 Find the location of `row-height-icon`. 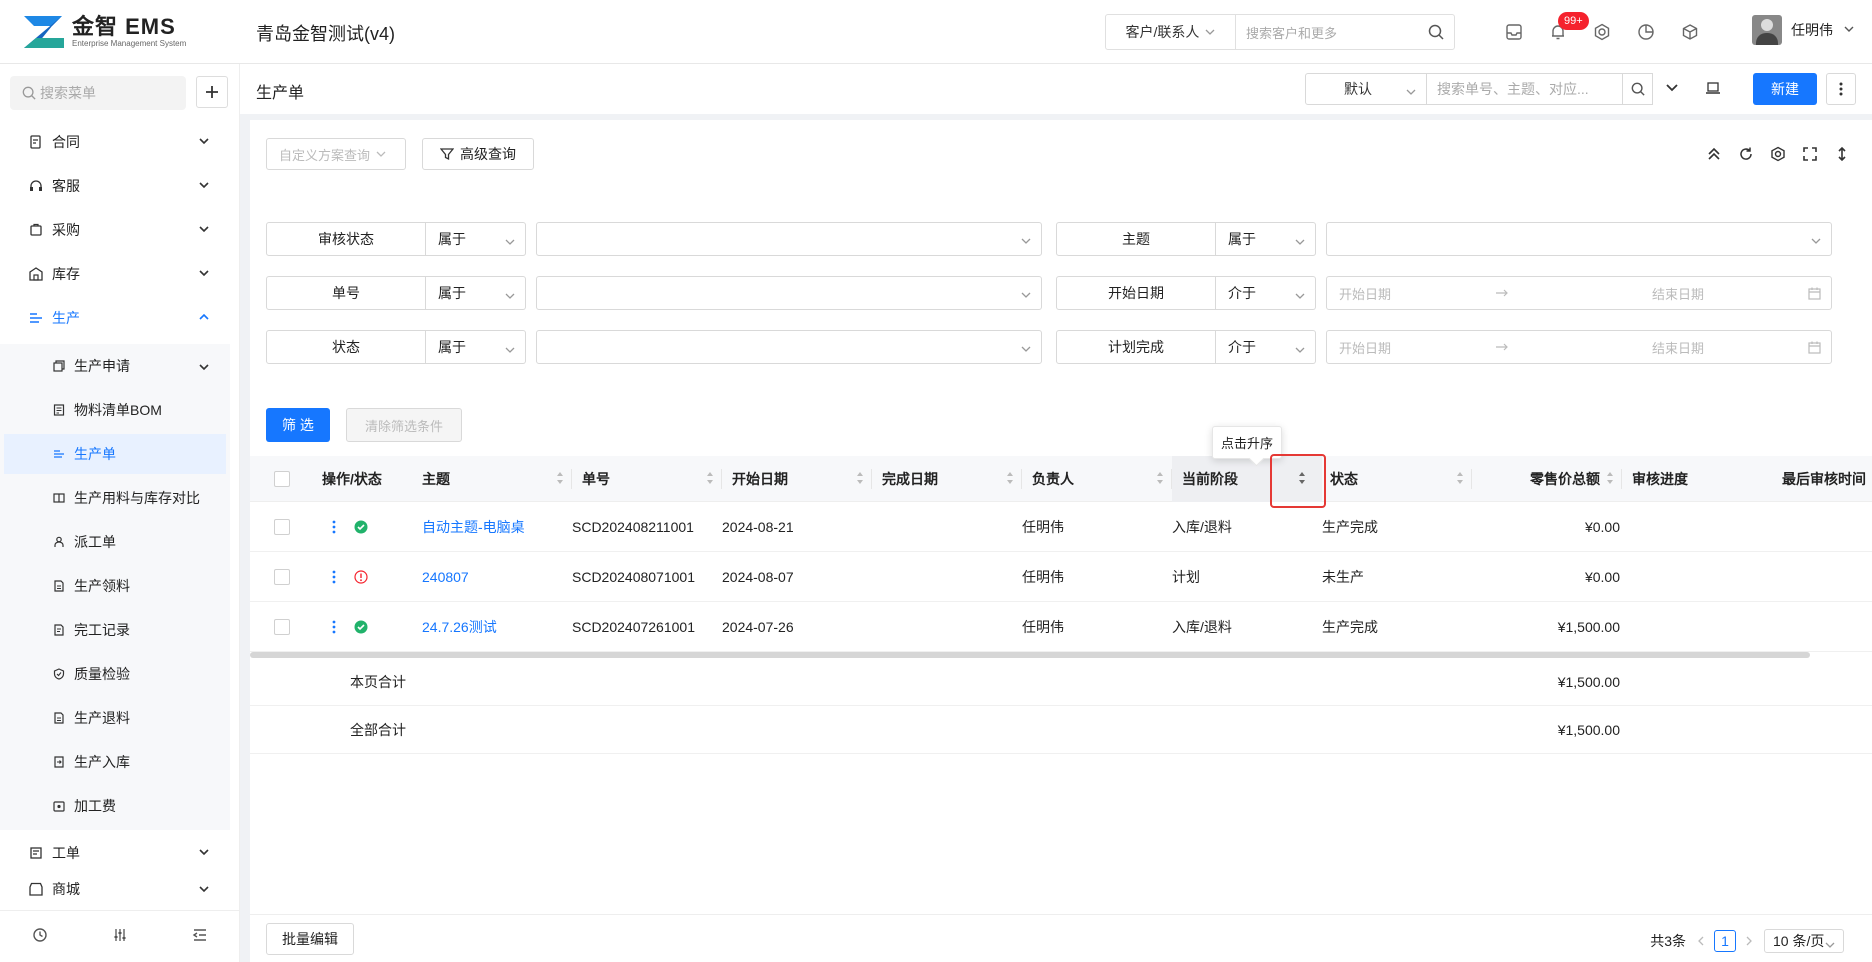

row-height-icon is located at coordinates (1842, 154).